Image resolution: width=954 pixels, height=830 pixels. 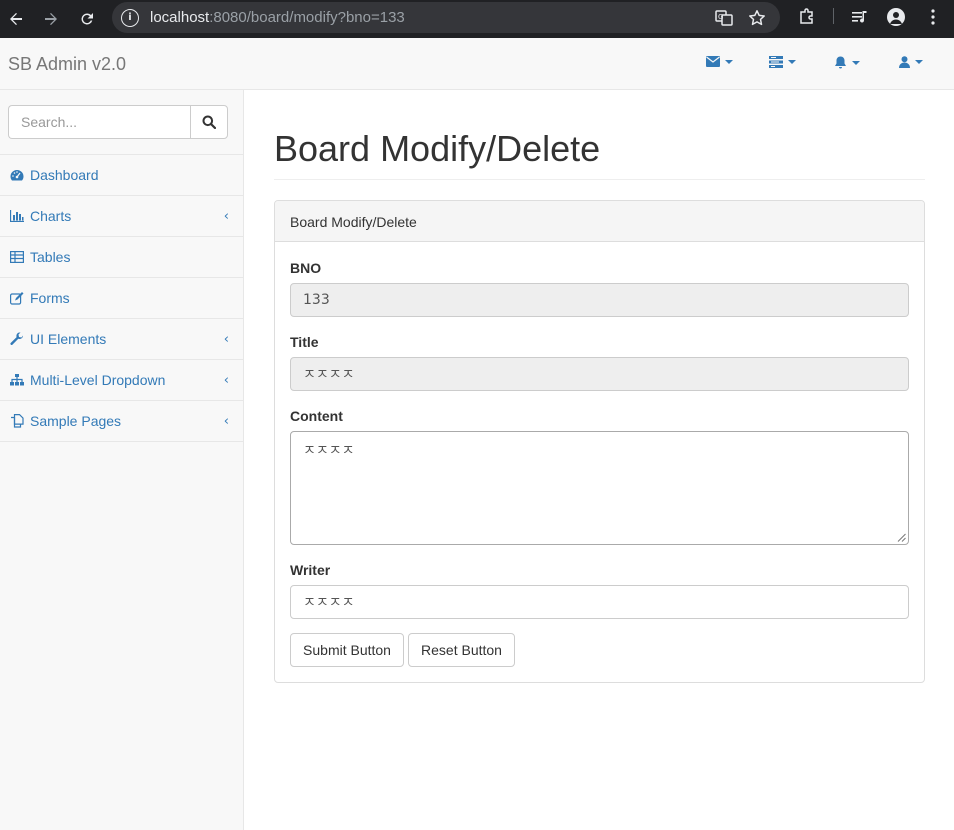 I want to click on sidebar-item-tables: Tables, so click(x=121, y=257).